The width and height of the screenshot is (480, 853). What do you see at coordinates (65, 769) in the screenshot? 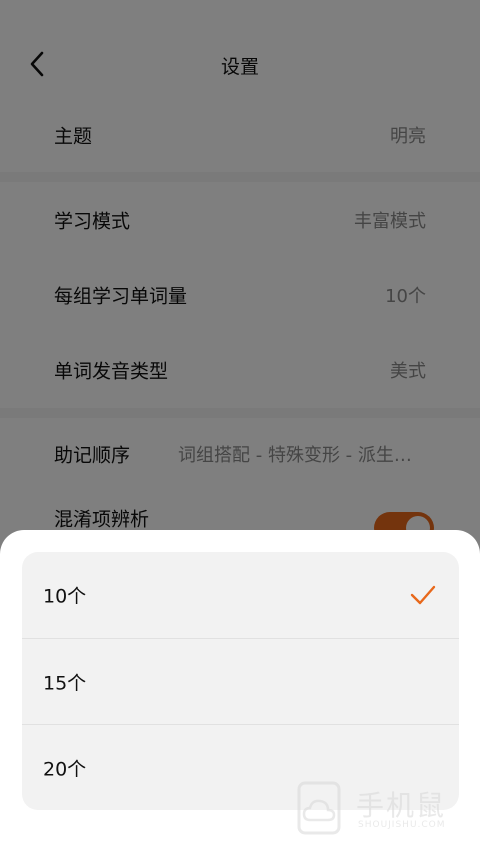
I see `option-label: 20个` at bounding box center [65, 769].